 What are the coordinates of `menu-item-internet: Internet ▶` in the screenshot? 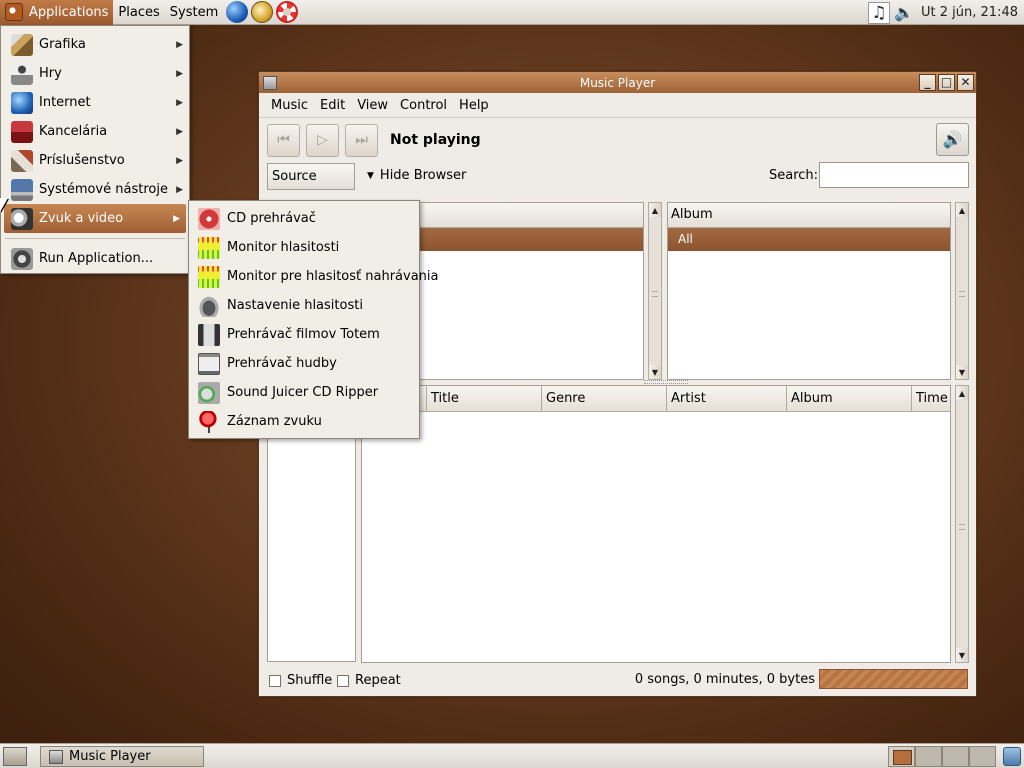 It's located at (95, 102).